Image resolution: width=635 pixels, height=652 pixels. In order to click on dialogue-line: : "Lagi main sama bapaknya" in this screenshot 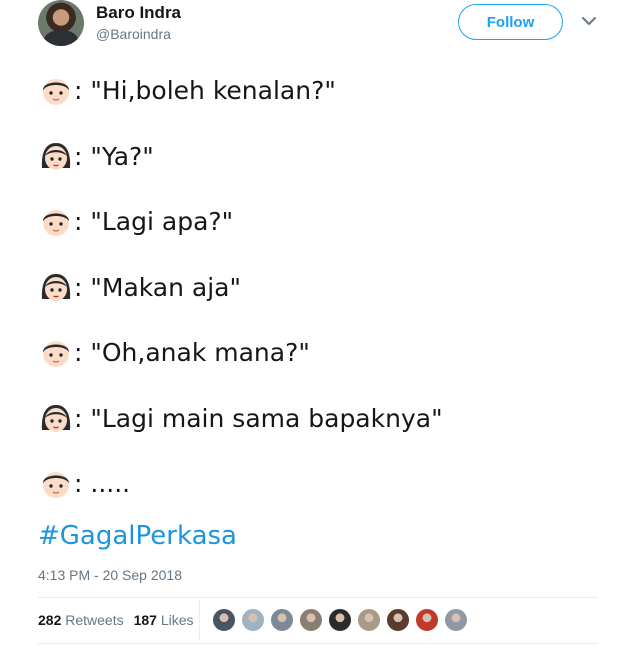, I will do `click(320, 419)`.